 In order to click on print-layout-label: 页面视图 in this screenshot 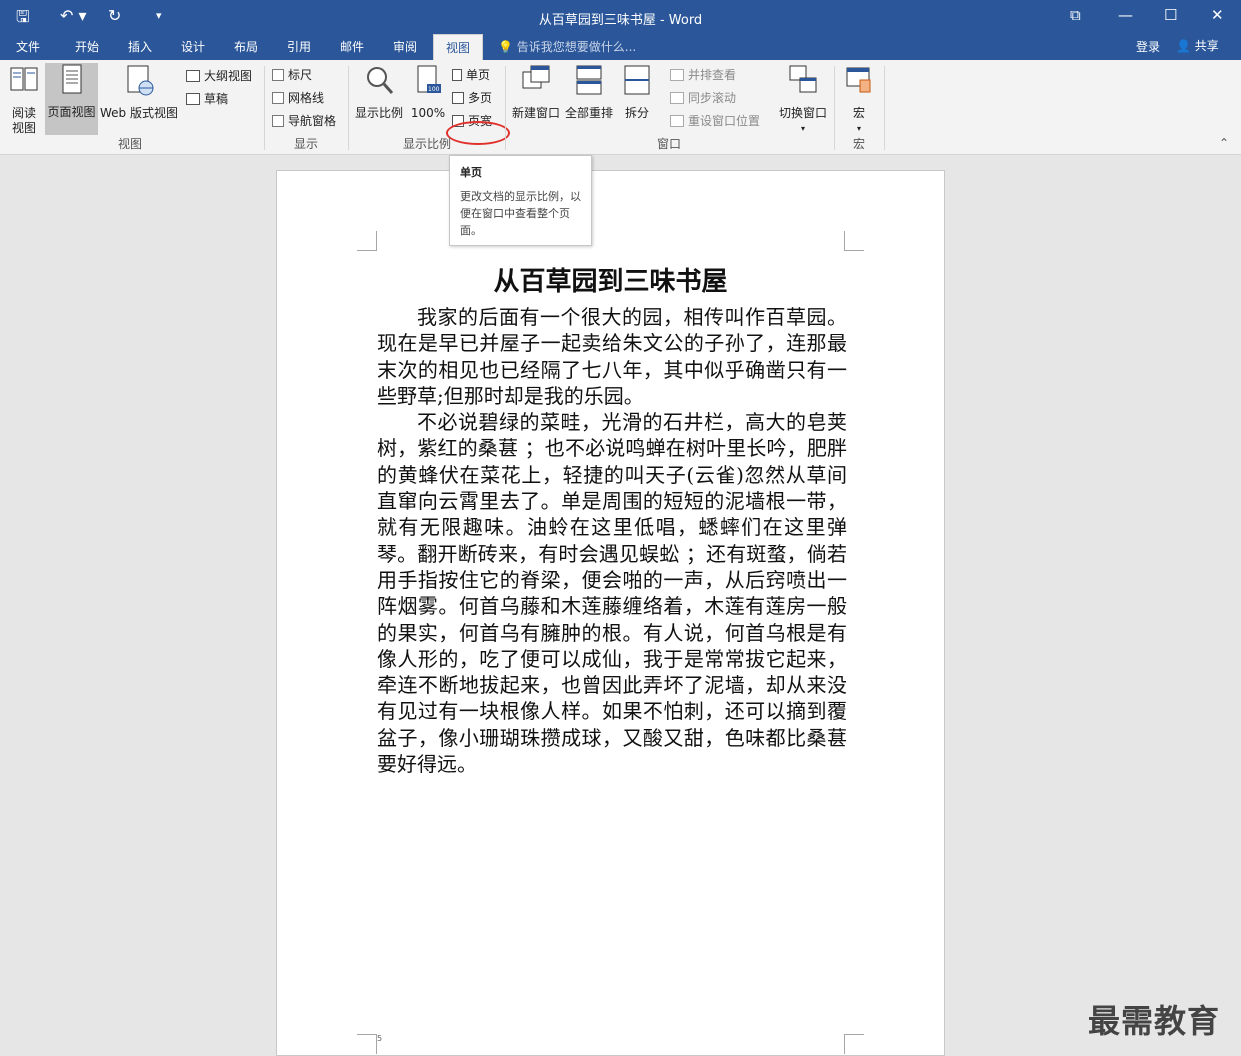, I will do `click(71, 112)`.